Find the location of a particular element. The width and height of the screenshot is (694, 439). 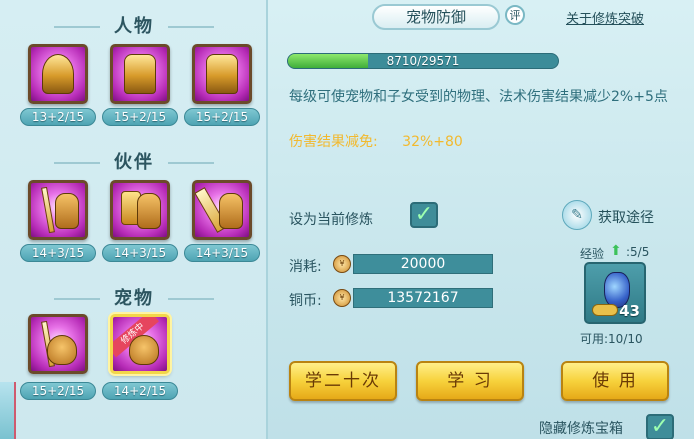

effect-label: 伤害结果减免: is located at coordinates (333, 142).